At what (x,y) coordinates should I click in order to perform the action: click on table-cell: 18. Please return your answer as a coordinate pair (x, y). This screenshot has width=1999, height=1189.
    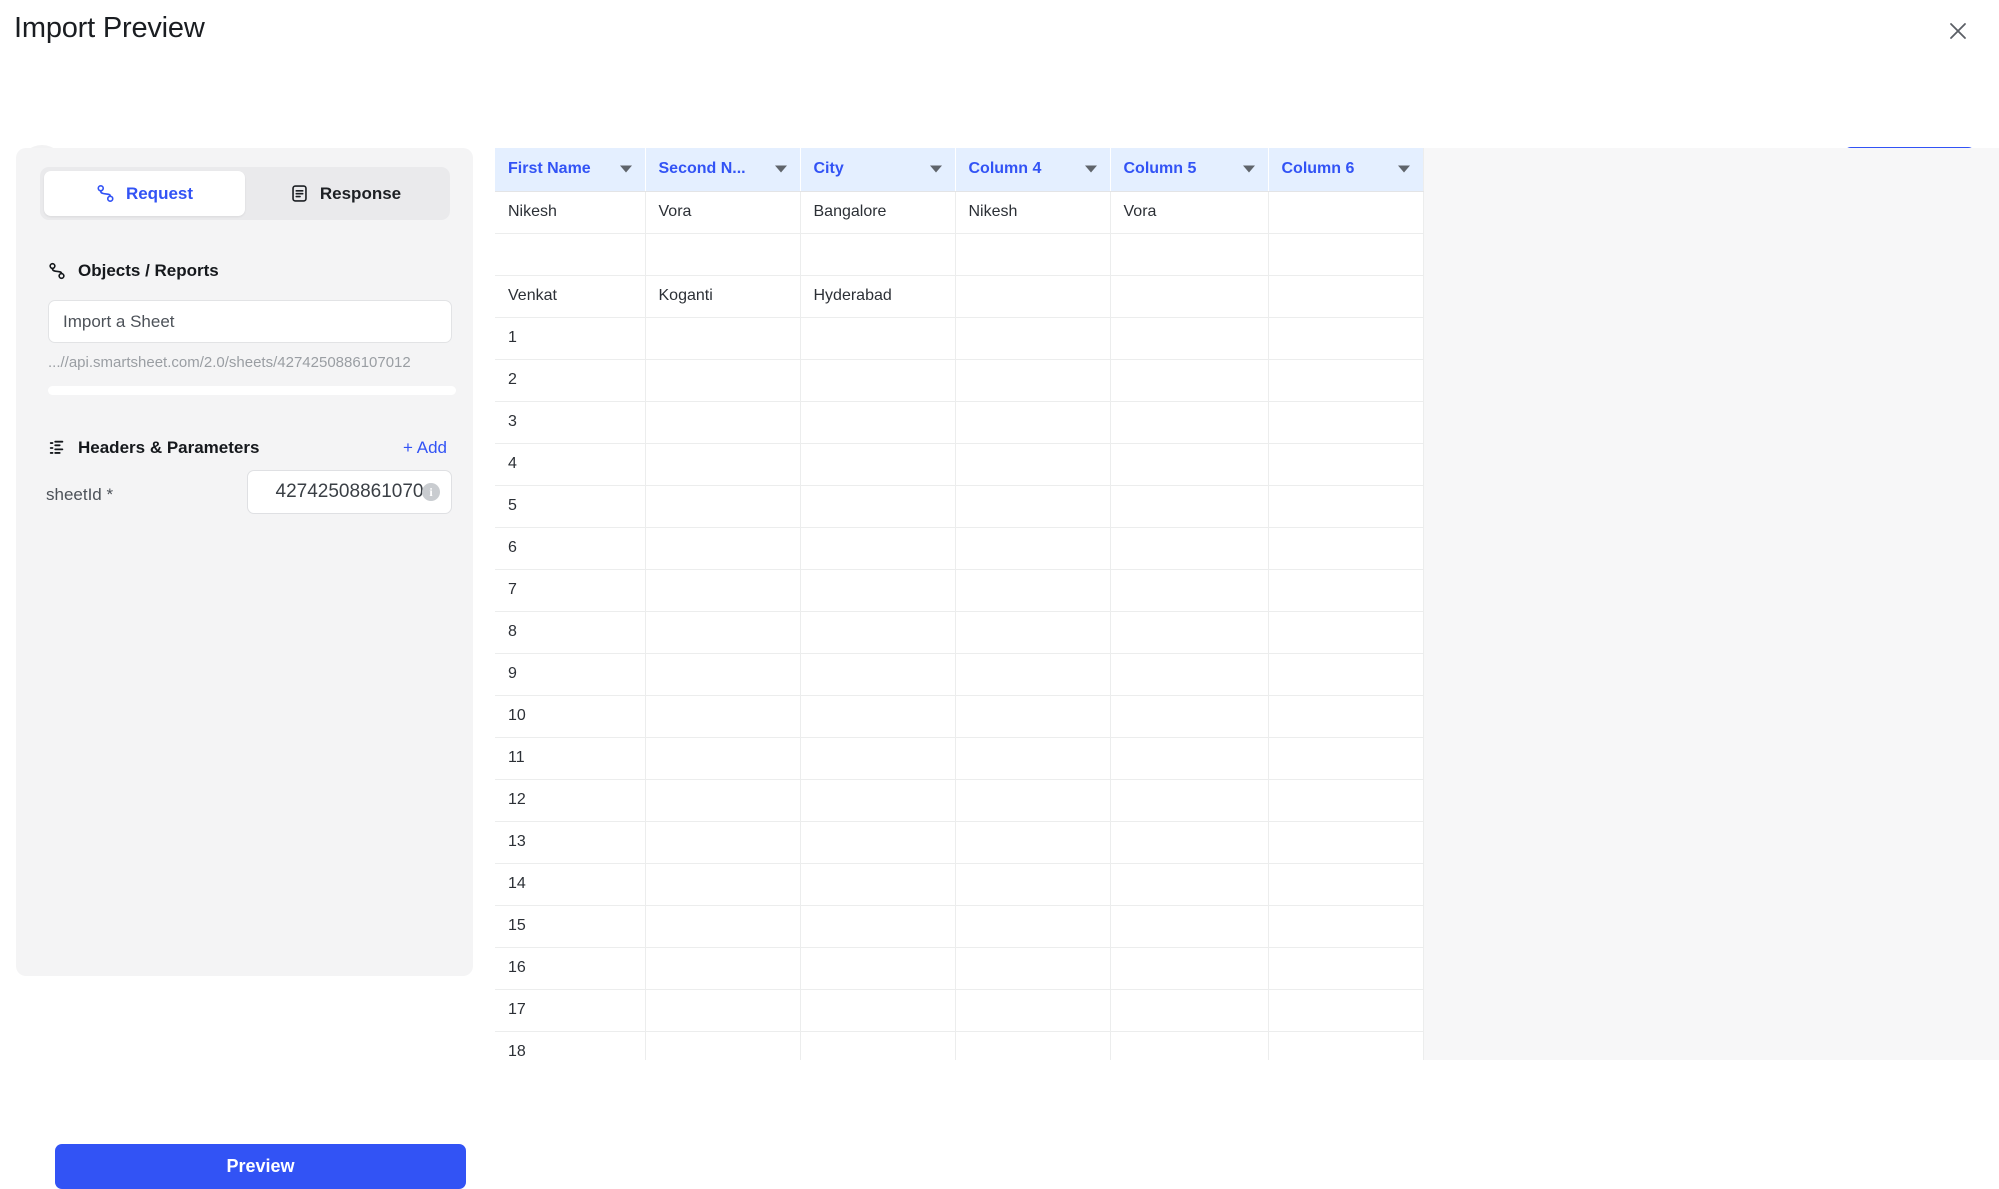
    Looking at the image, I should click on (570, 1045).